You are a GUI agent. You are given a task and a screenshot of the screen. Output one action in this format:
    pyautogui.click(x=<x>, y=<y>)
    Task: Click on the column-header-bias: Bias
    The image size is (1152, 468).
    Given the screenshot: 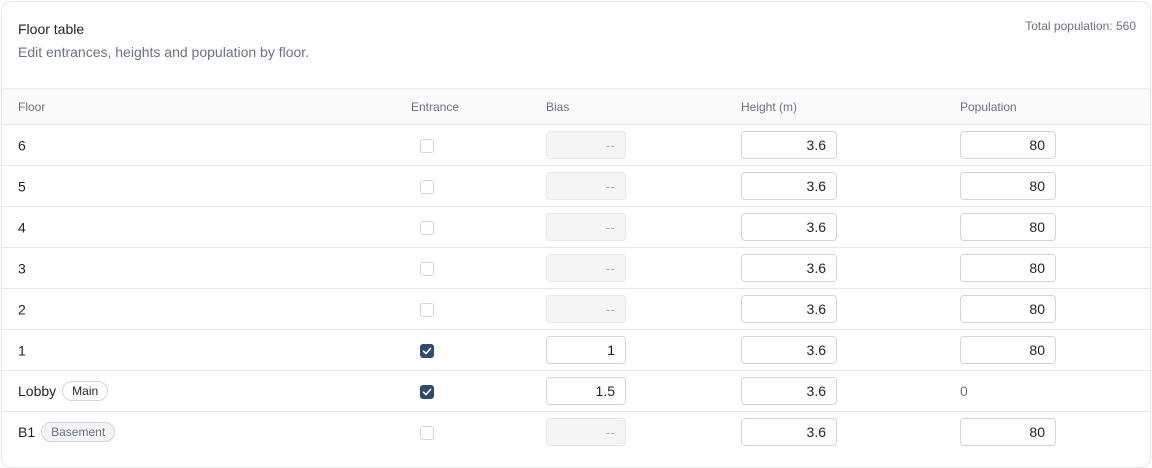 What is the action you would take?
    pyautogui.click(x=558, y=106)
    